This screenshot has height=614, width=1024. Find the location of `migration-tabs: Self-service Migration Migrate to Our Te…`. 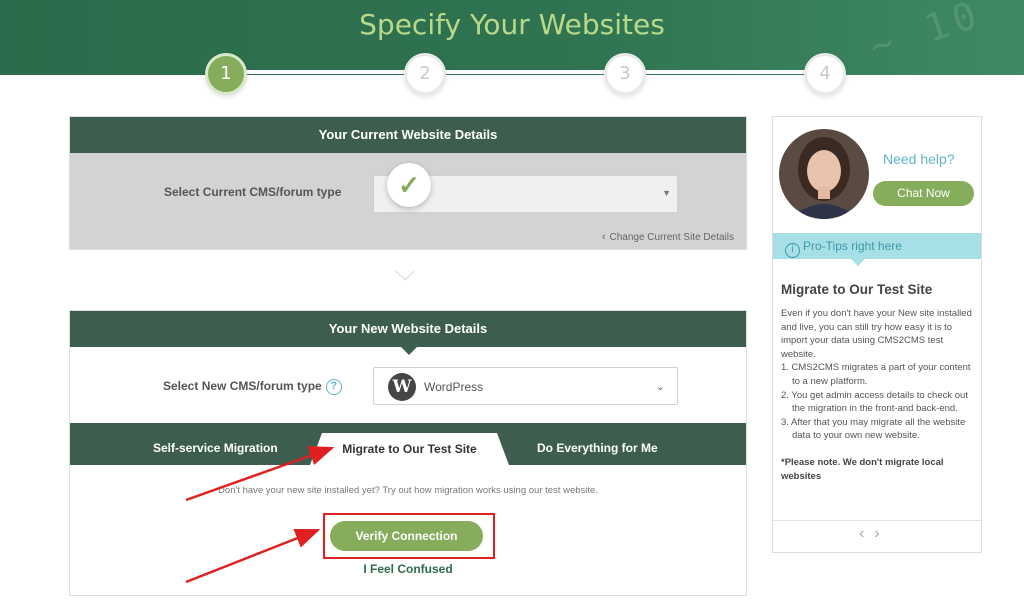

migration-tabs: Self-service Migration Migrate to Our Te… is located at coordinates (408, 444).